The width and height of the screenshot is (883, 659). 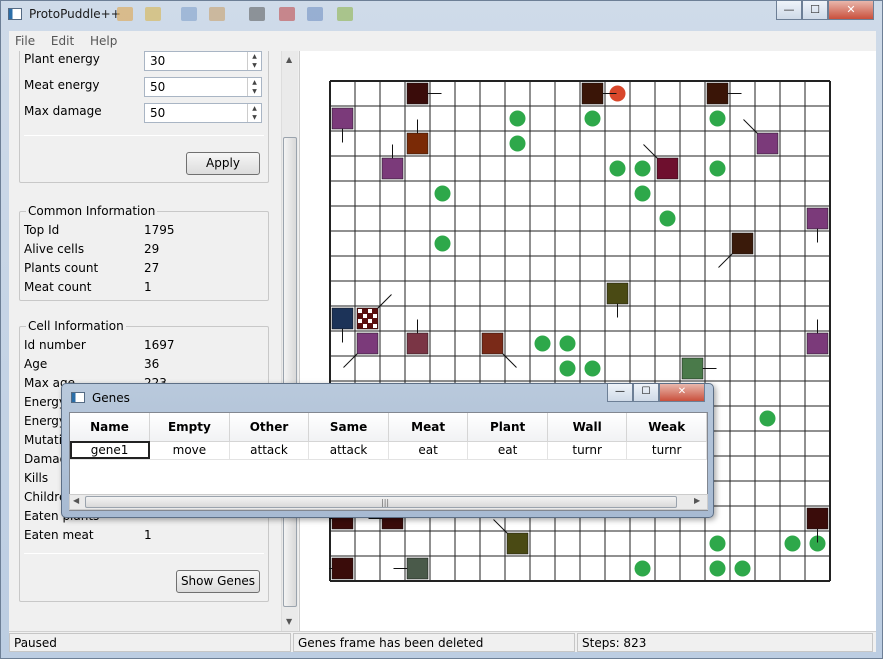 I want to click on new-file-icon, so click(x=125, y=14).